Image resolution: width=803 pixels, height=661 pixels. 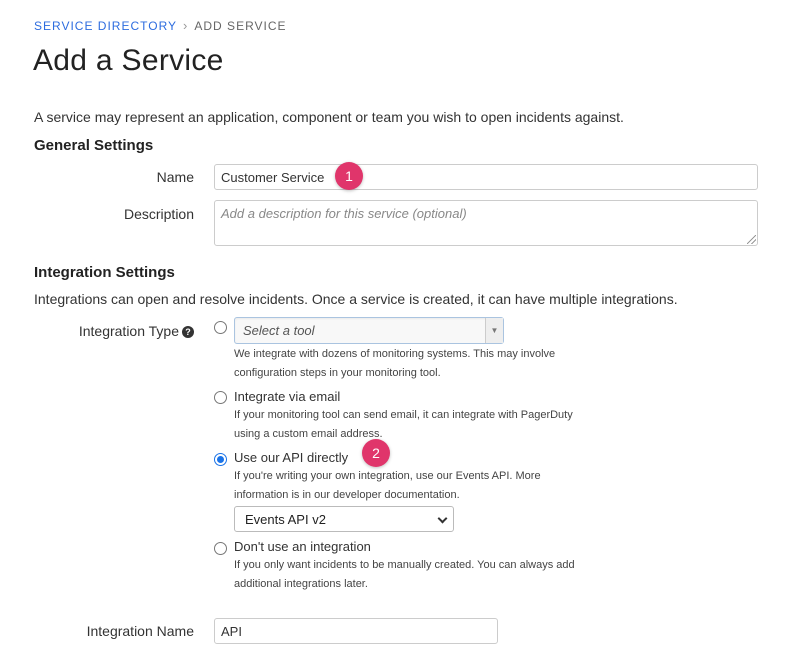 What do you see at coordinates (376, 453) in the screenshot?
I see `annotation-badge-2: 2` at bounding box center [376, 453].